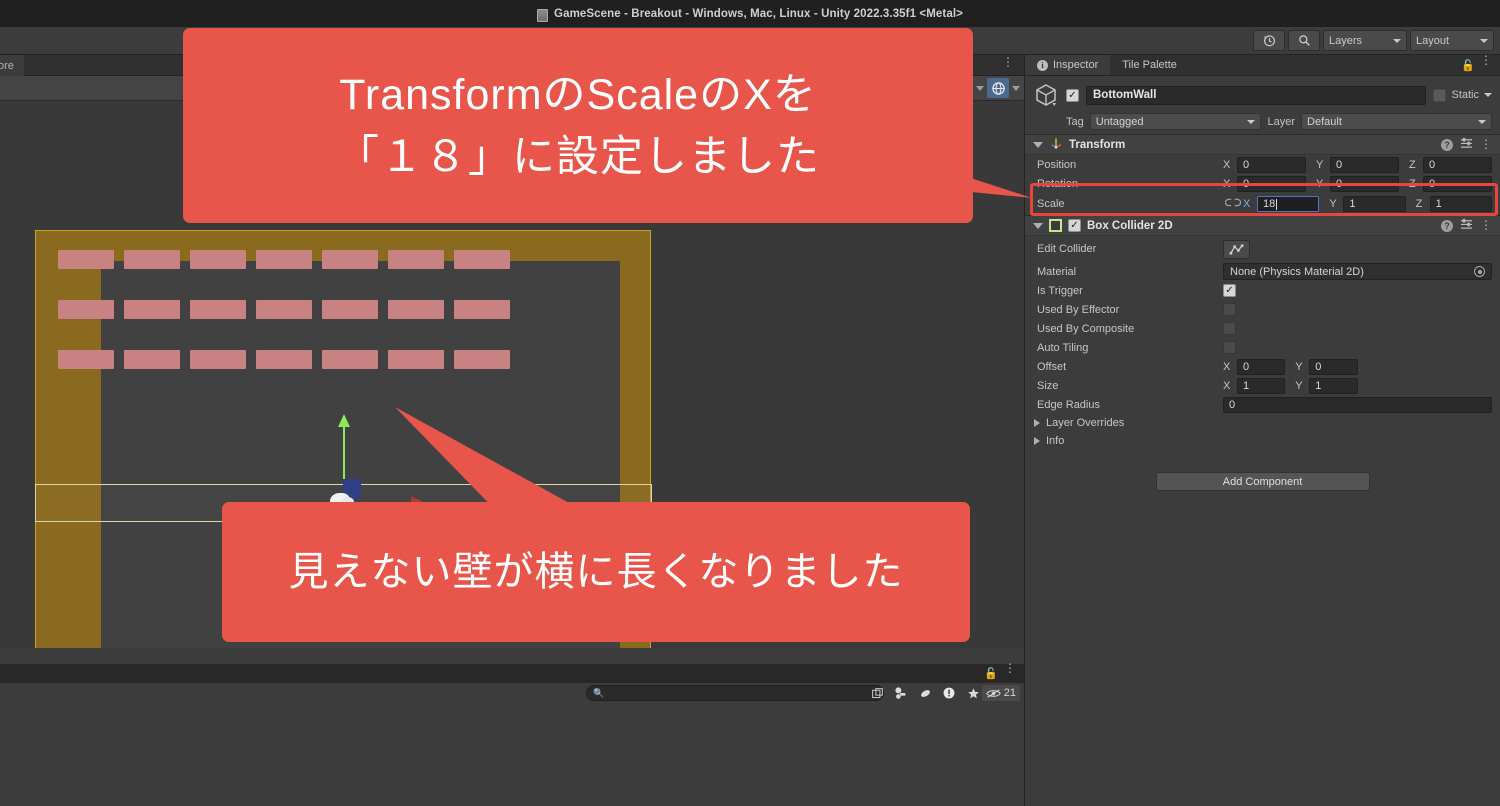  I want to click on tab-tile-palette: Tile Palette, so click(1149, 65).